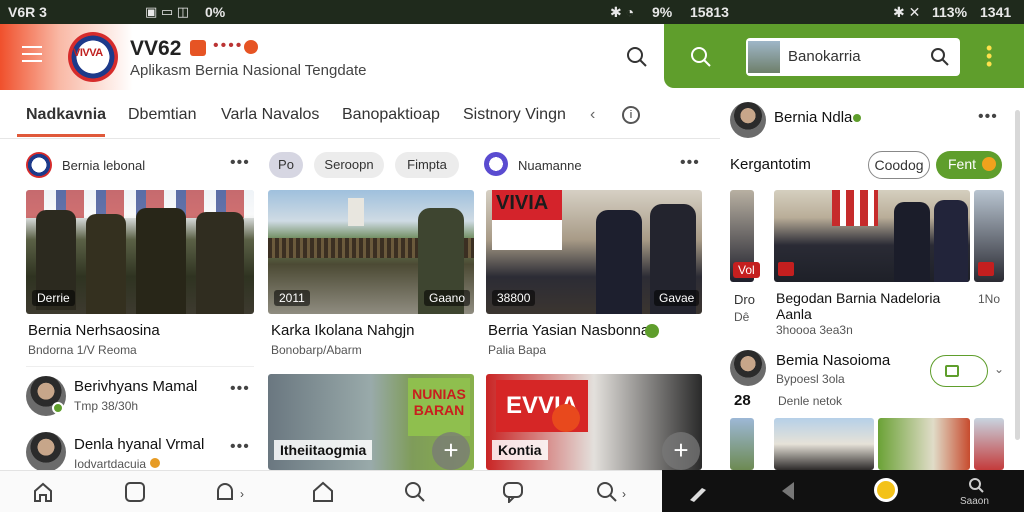 This screenshot has width=1024, height=512. I want to click on news-title: Karka Ikolana Nahgjn, so click(342, 330).